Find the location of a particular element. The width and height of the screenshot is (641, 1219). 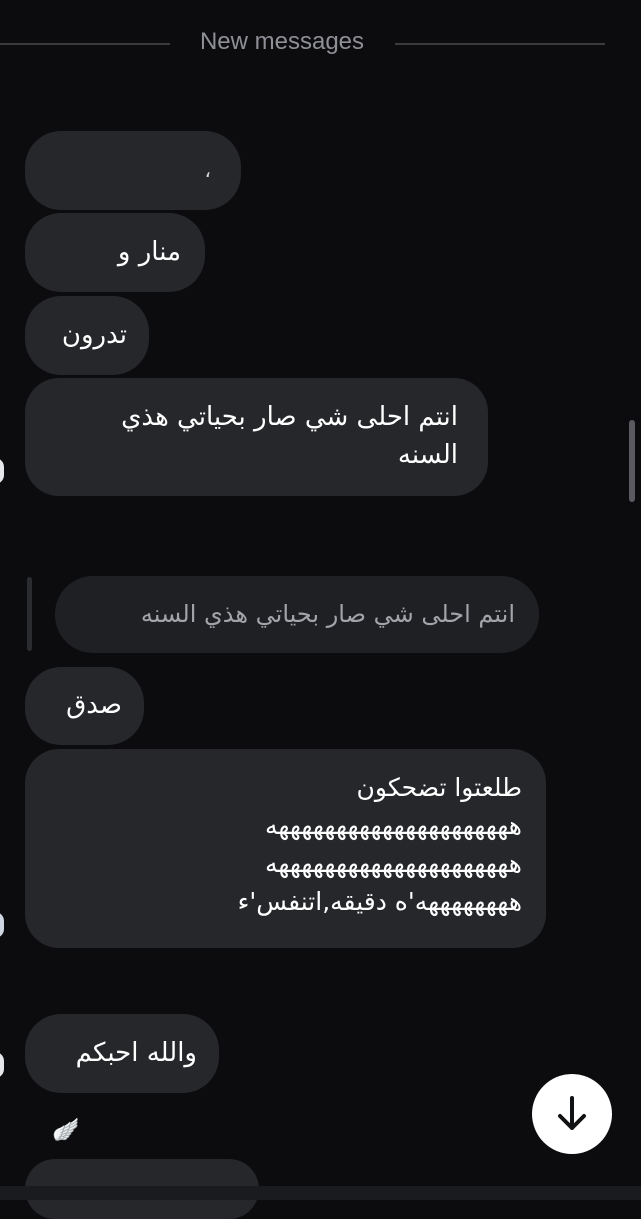

scrollbar-thumb is located at coordinates (632, 461).